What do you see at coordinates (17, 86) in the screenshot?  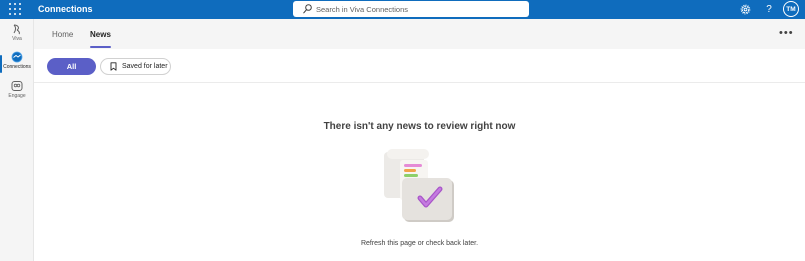 I see `engage-icon` at bounding box center [17, 86].